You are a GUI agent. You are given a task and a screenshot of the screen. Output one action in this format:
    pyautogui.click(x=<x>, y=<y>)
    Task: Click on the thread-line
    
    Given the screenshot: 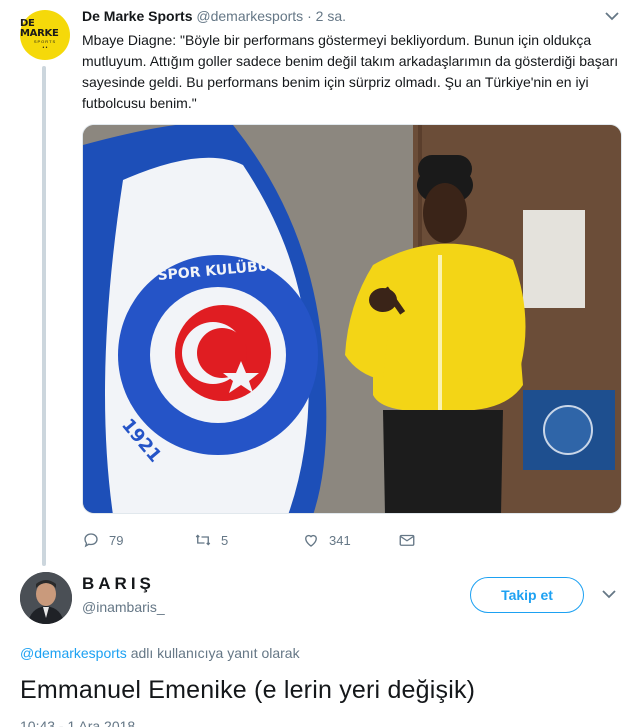 What is the action you would take?
    pyautogui.click(x=44, y=316)
    